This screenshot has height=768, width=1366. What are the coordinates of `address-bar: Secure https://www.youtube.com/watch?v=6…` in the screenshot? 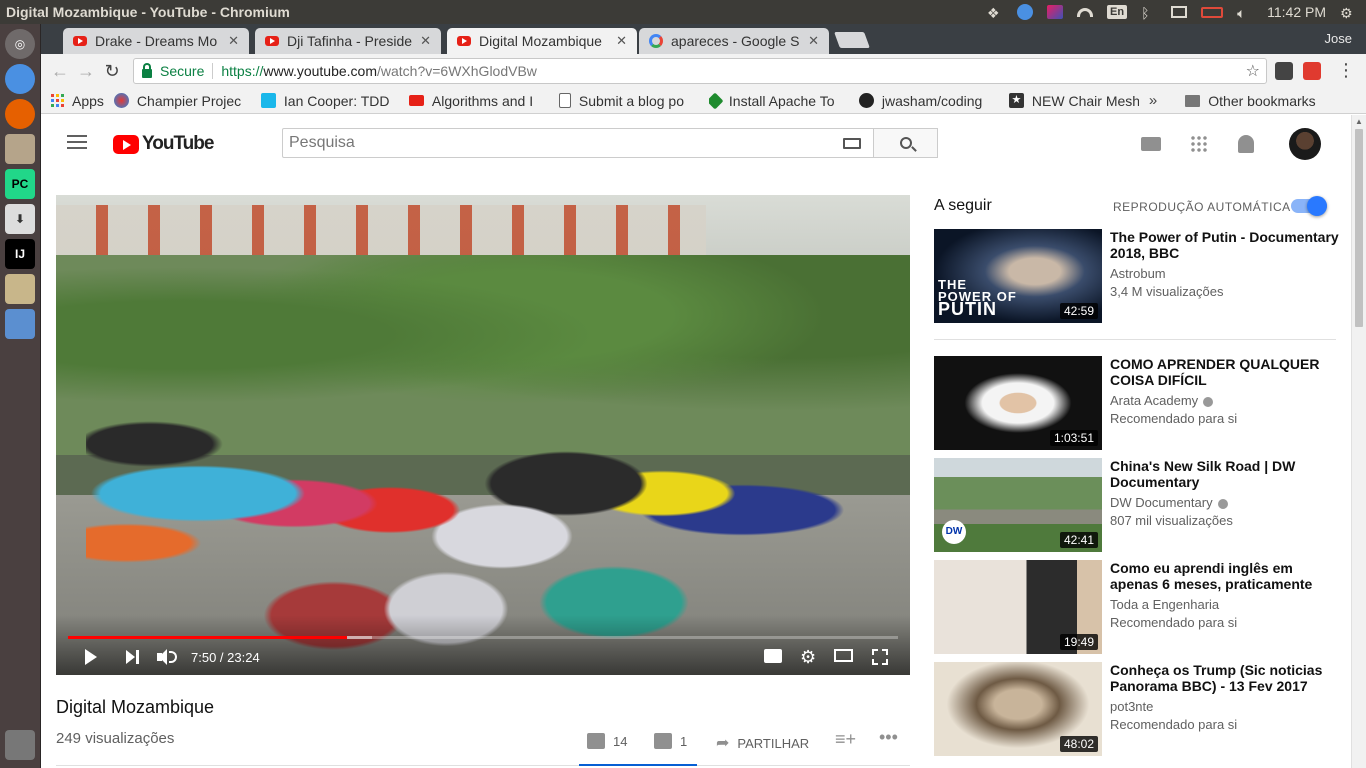 It's located at (700, 71).